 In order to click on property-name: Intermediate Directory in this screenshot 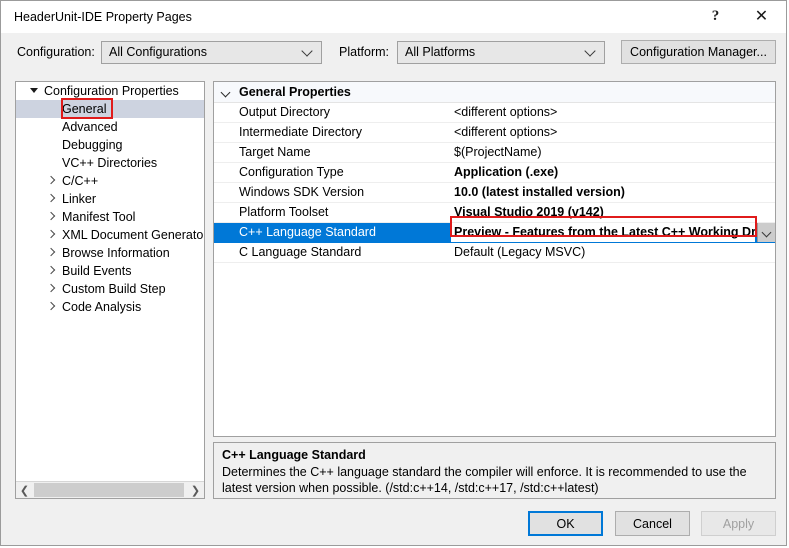, I will do `click(300, 132)`.